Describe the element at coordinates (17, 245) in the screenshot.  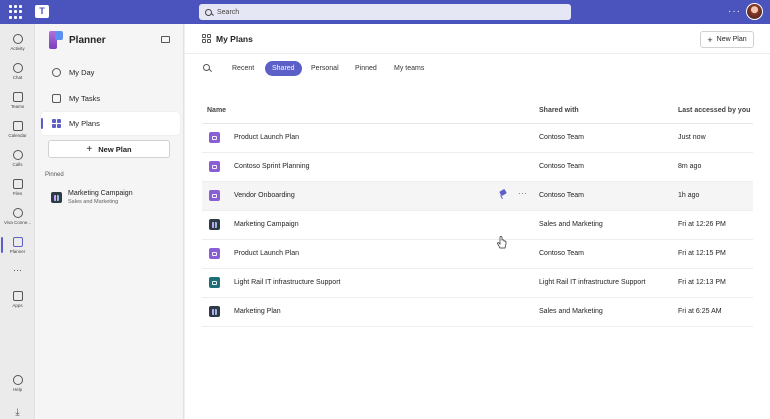
I see `rail-planner: Planner` at that location.